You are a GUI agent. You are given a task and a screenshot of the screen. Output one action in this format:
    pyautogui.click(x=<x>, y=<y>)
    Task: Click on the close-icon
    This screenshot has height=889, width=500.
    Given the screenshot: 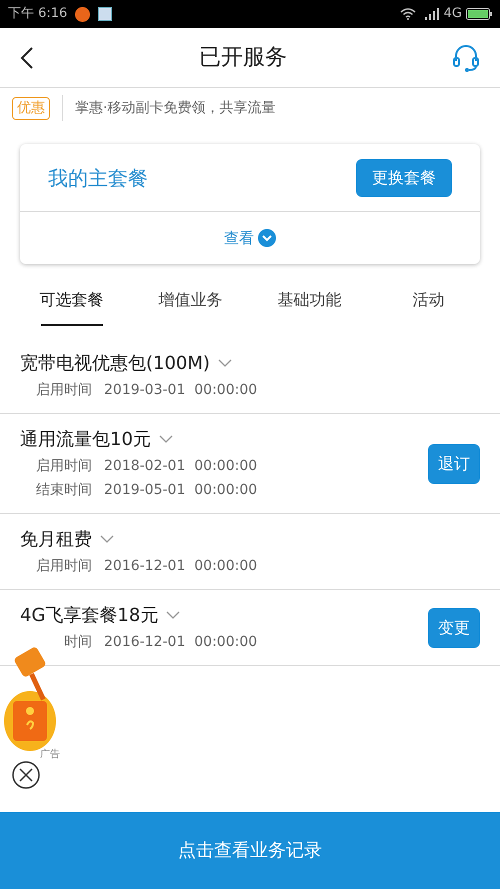 What is the action you would take?
    pyautogui.click(x=26, y=775)
    